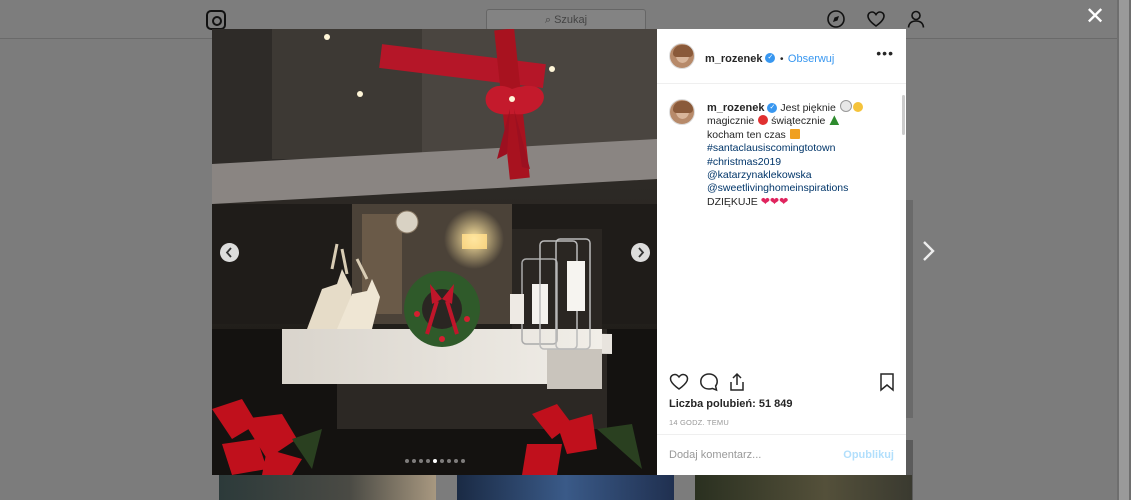 The height and width of the screenshot is (500, 1131). I want to click on post-timestamp: 14 GODZ. TEMU, so click(699, 422).